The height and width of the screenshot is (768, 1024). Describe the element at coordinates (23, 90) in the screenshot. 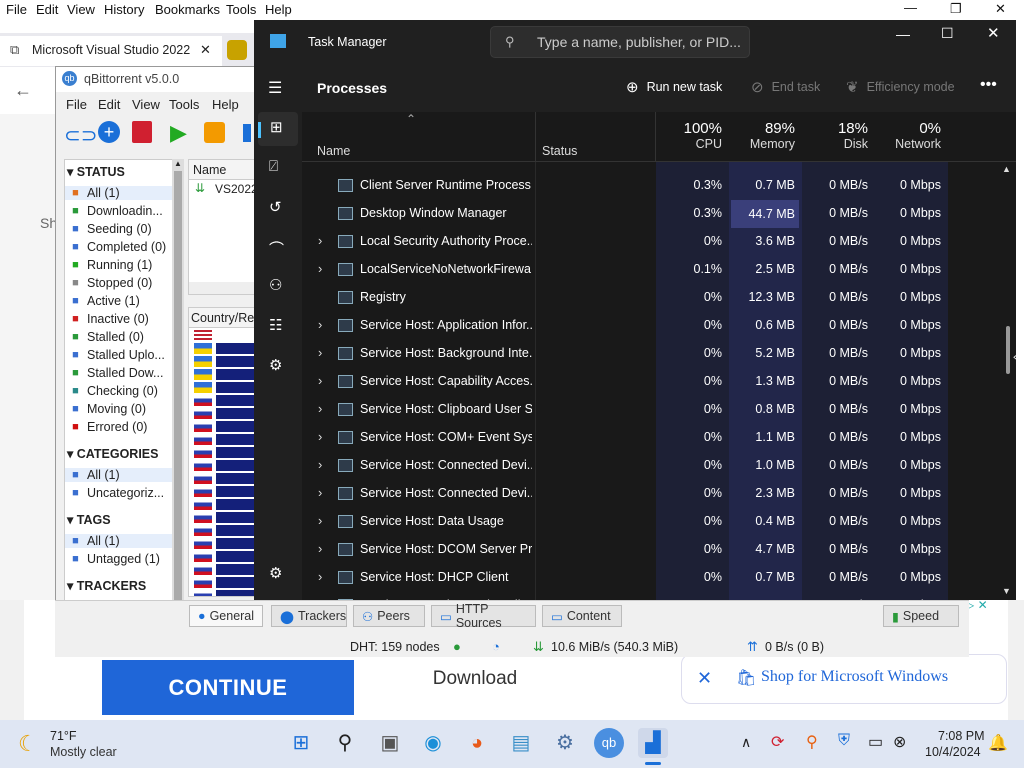

I see `back-arrow-icon: ←` at that location.